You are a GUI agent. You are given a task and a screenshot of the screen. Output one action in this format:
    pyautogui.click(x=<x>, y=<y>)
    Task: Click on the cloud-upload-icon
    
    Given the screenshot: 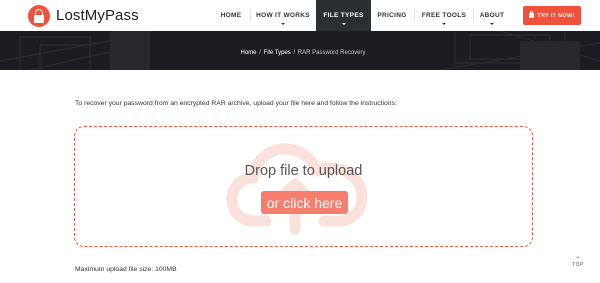 What is the action you would take?
    pyautogui.click(x=297, y=189)
    